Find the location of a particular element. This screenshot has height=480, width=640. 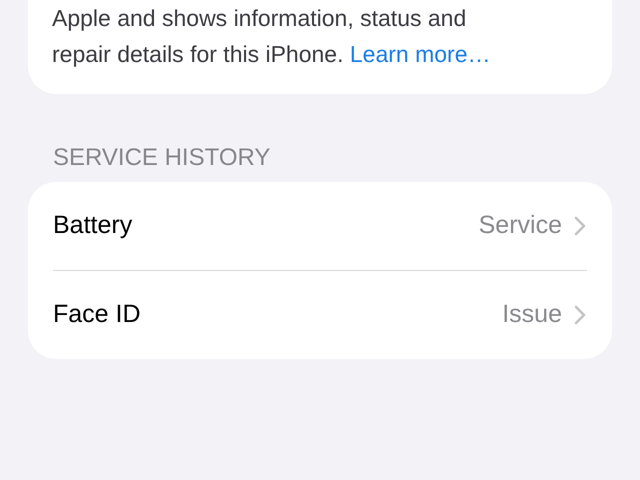

description-text: Apple and shows information, status and is located at coordinates (260, 18).